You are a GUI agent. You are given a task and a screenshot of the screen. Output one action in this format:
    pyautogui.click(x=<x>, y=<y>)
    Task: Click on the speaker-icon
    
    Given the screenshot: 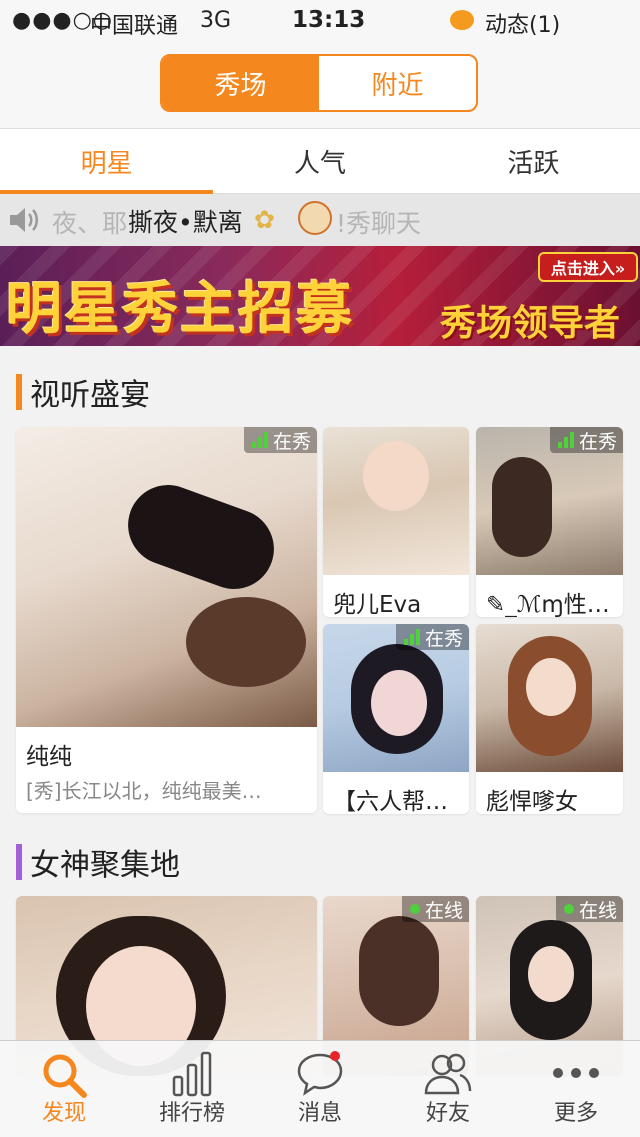 What is the action you would take?
    pyautogui.click(x=25, y=223)
    